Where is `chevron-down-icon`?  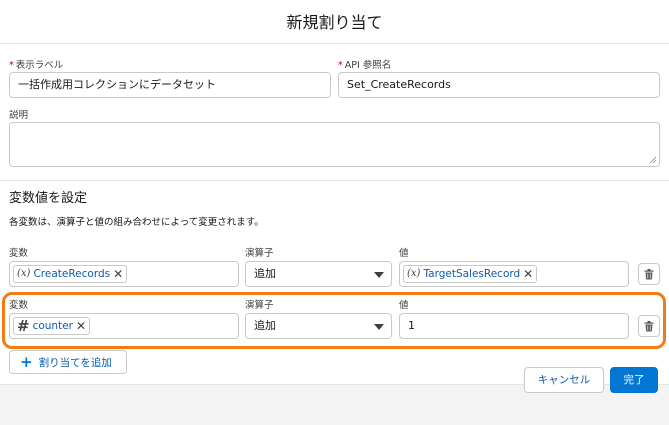
chevron-down-icon is located at coordinates (379, 275).